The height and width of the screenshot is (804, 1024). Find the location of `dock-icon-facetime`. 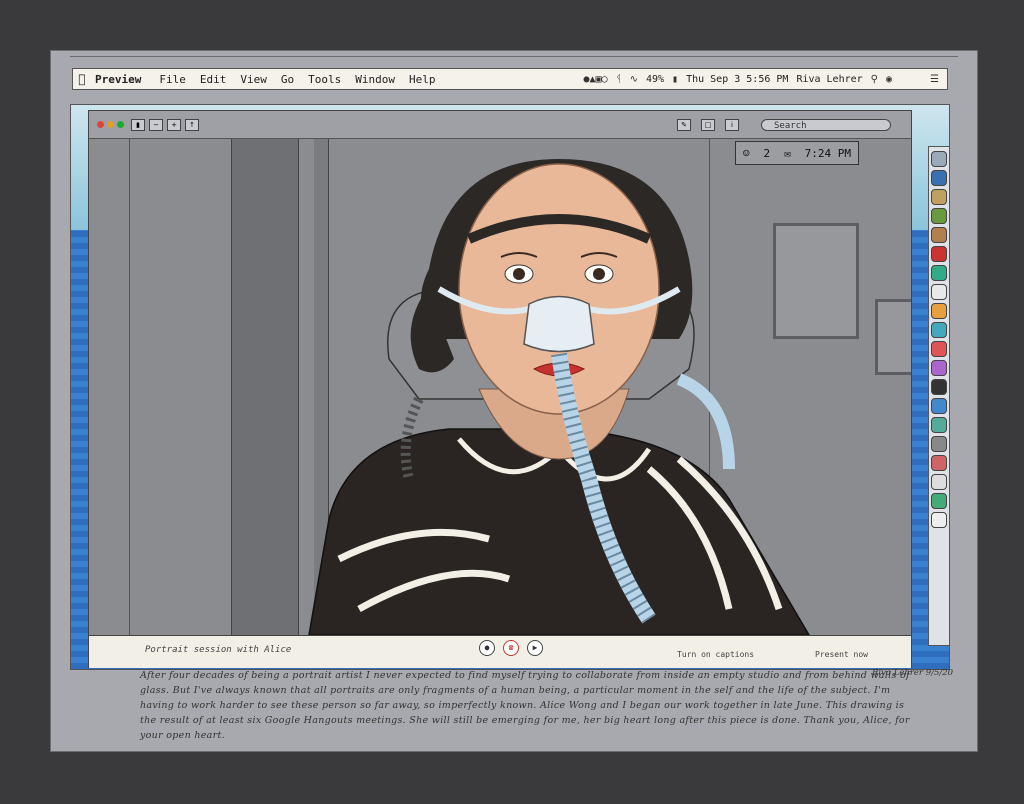

dock-icon-facetime is located at coordinates (939, 330).